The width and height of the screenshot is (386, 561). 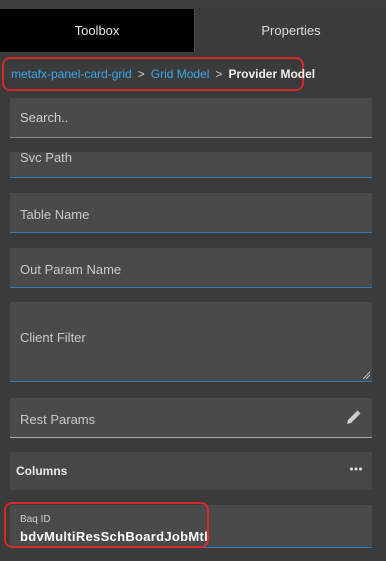 What do you see at coordinates (191, 118) in the screenshot?
I see `search-input: Search..` at bounding box center [191, 118].